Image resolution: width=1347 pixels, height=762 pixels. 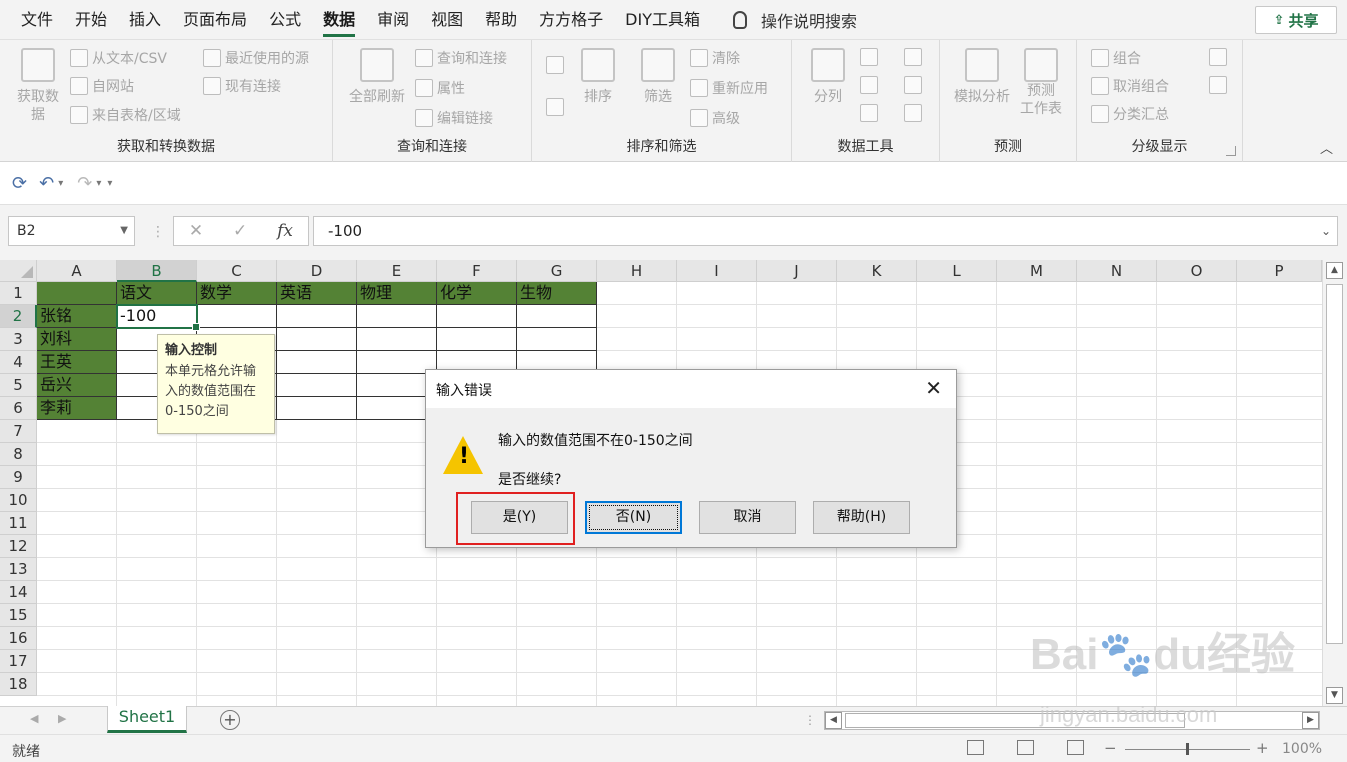 What do you see at coordinates (18, 362) in the screenshot?
I see `row-header-4: 4` at bounding box center [18, 362].